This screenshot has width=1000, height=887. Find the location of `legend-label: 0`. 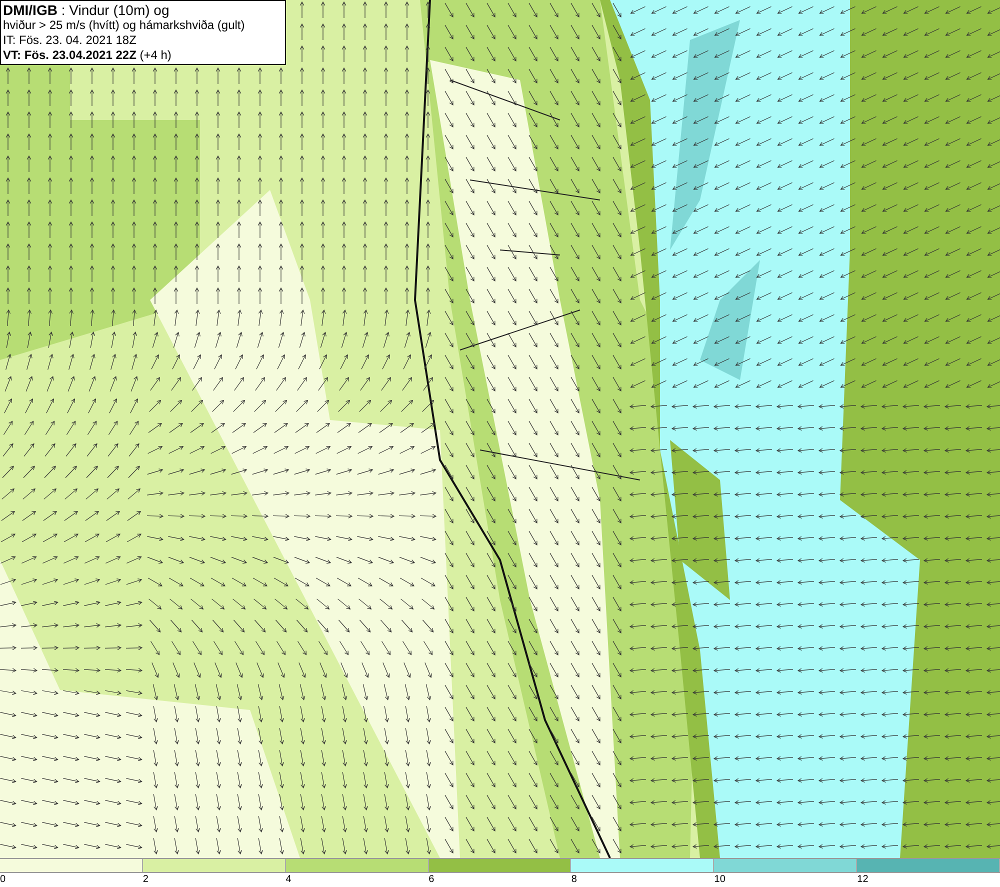

legend-label: 0 is located at coordinates (3, 880).